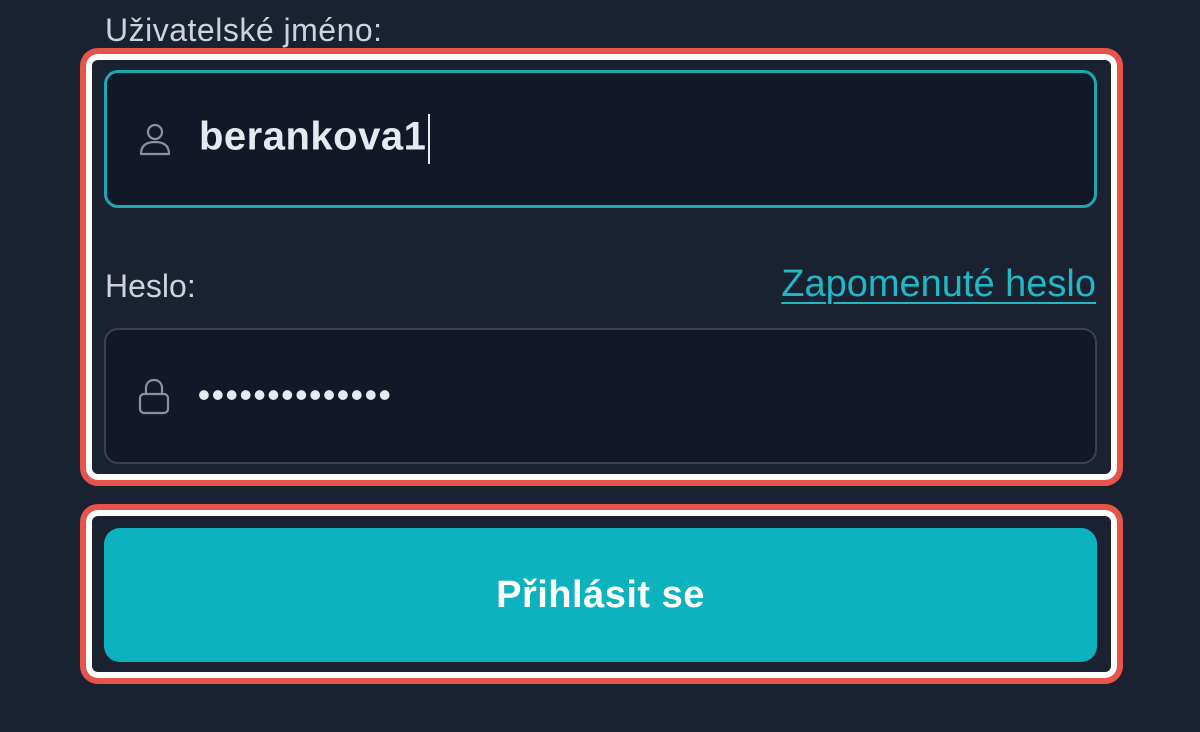 This screenshot has width=1200, height=732. What do you see at coordinates (295, 395) in the screenshot?
I see `password-value: ••••••••••••••` at bounding box center [295, 395].